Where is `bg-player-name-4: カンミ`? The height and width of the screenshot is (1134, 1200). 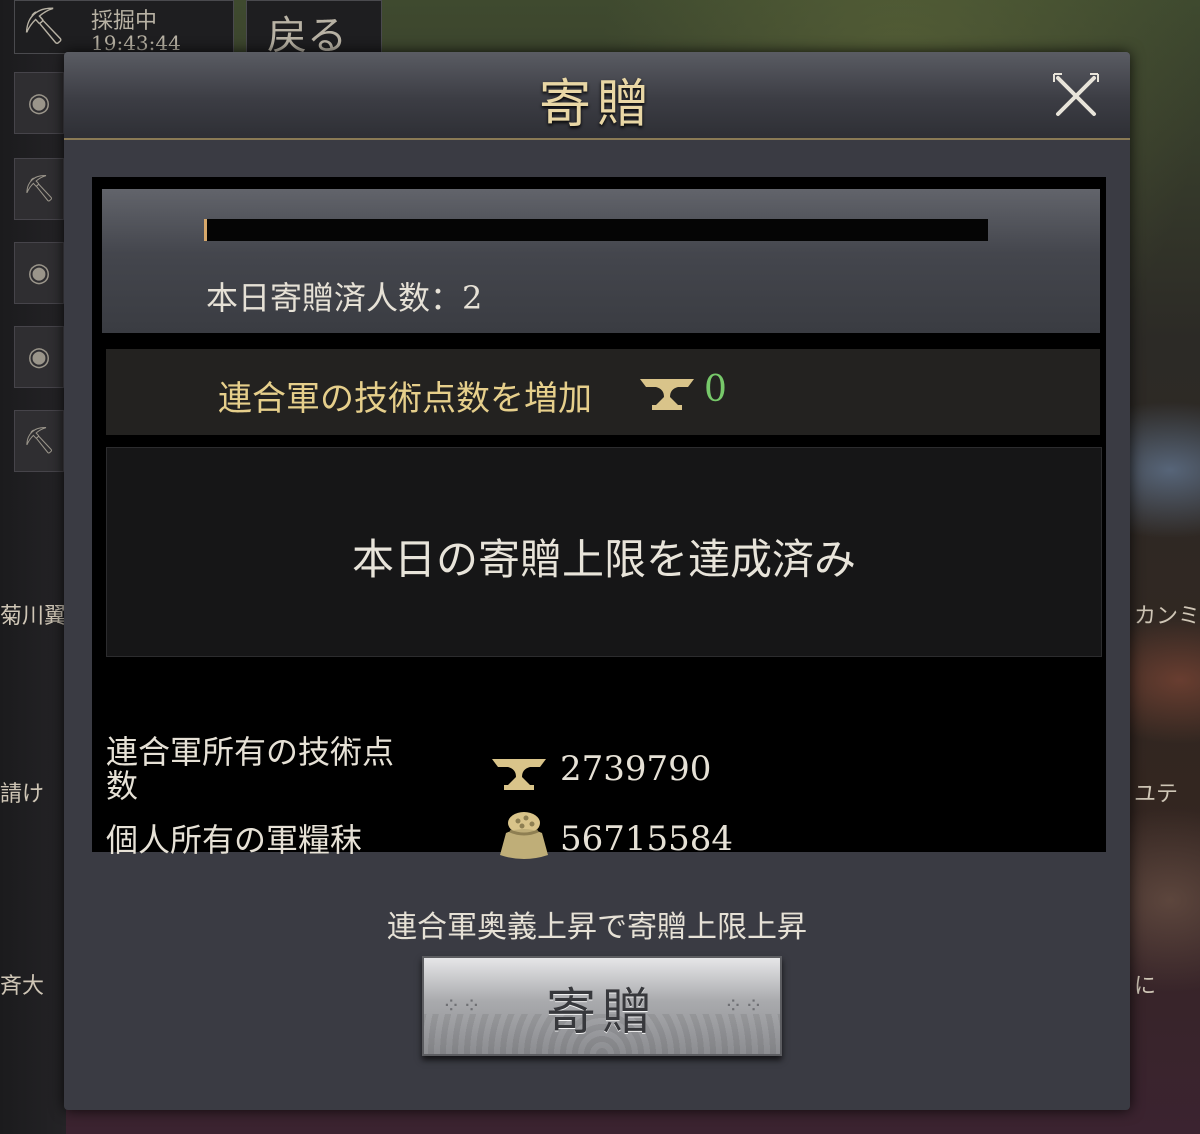
bg-player-name-4: カンミ is located at coordinates (1167, 616).